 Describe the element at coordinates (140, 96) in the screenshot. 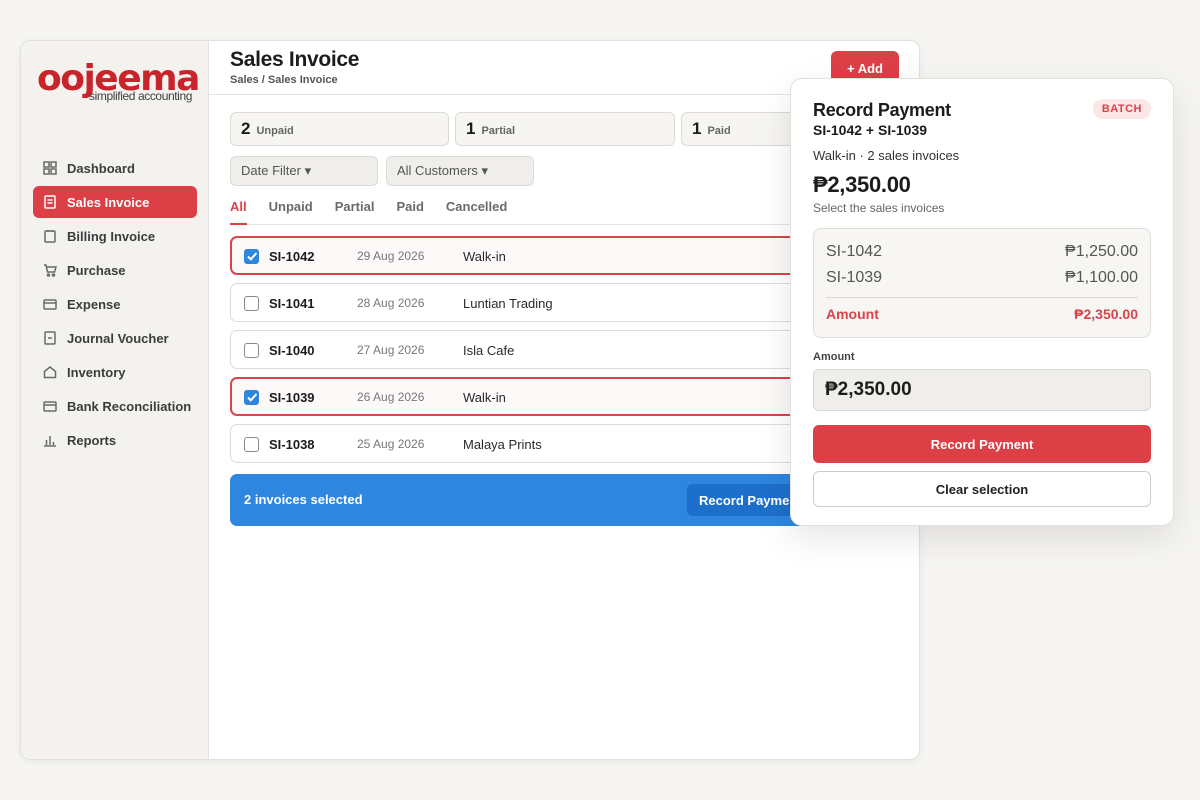

I see `logo-tagline: simplified accounting` at that location.